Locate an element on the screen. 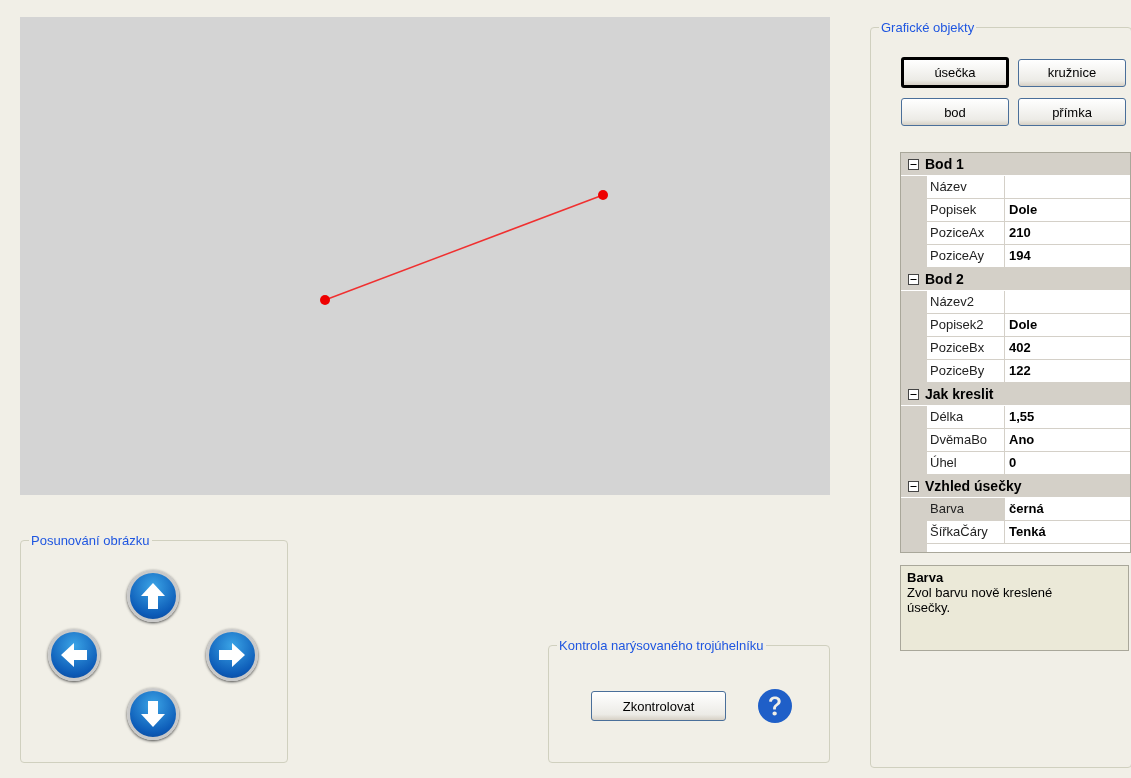 The height and width of the screenshot is (778, 1131). property-name: Délka is located at coordinates (966, 417).